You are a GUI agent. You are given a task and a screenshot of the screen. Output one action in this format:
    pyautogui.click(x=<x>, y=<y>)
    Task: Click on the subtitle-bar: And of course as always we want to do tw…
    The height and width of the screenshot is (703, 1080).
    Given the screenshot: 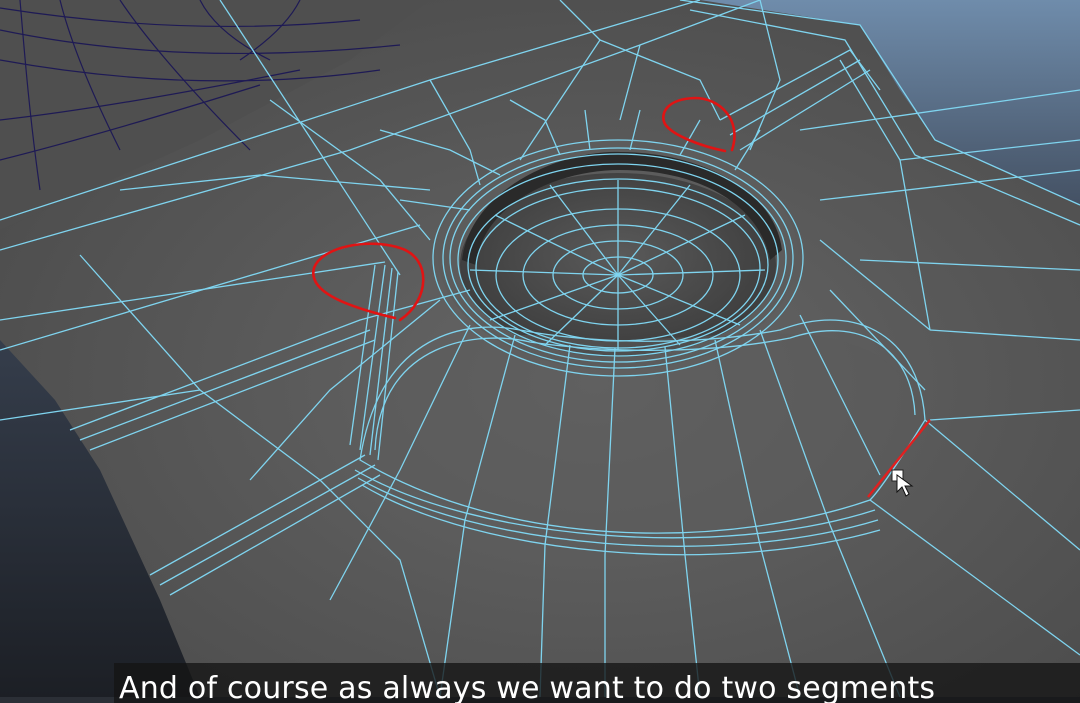 What is the action you would take?
    pyautogui.click(x=597, y=683)
    